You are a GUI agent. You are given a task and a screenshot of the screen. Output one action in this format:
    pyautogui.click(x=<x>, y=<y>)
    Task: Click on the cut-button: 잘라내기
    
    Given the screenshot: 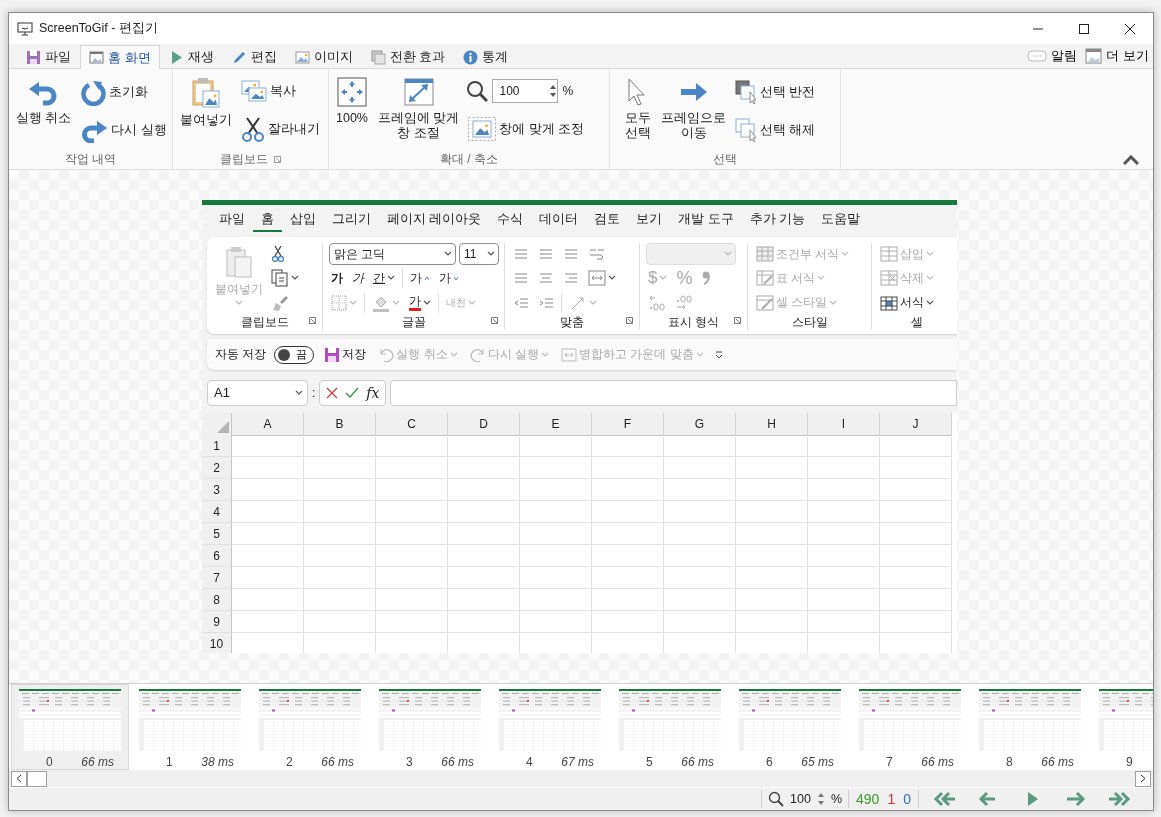 What is the action you would take?
    pyautogui.click(x=280, y=129)
    